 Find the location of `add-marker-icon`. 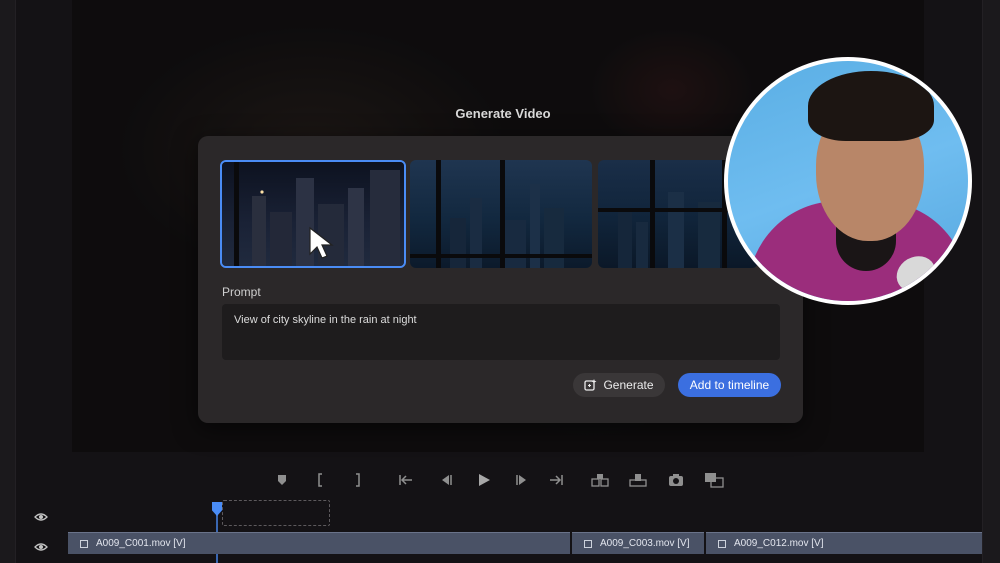

add-marker-icon is located at coordinates (282, 480).